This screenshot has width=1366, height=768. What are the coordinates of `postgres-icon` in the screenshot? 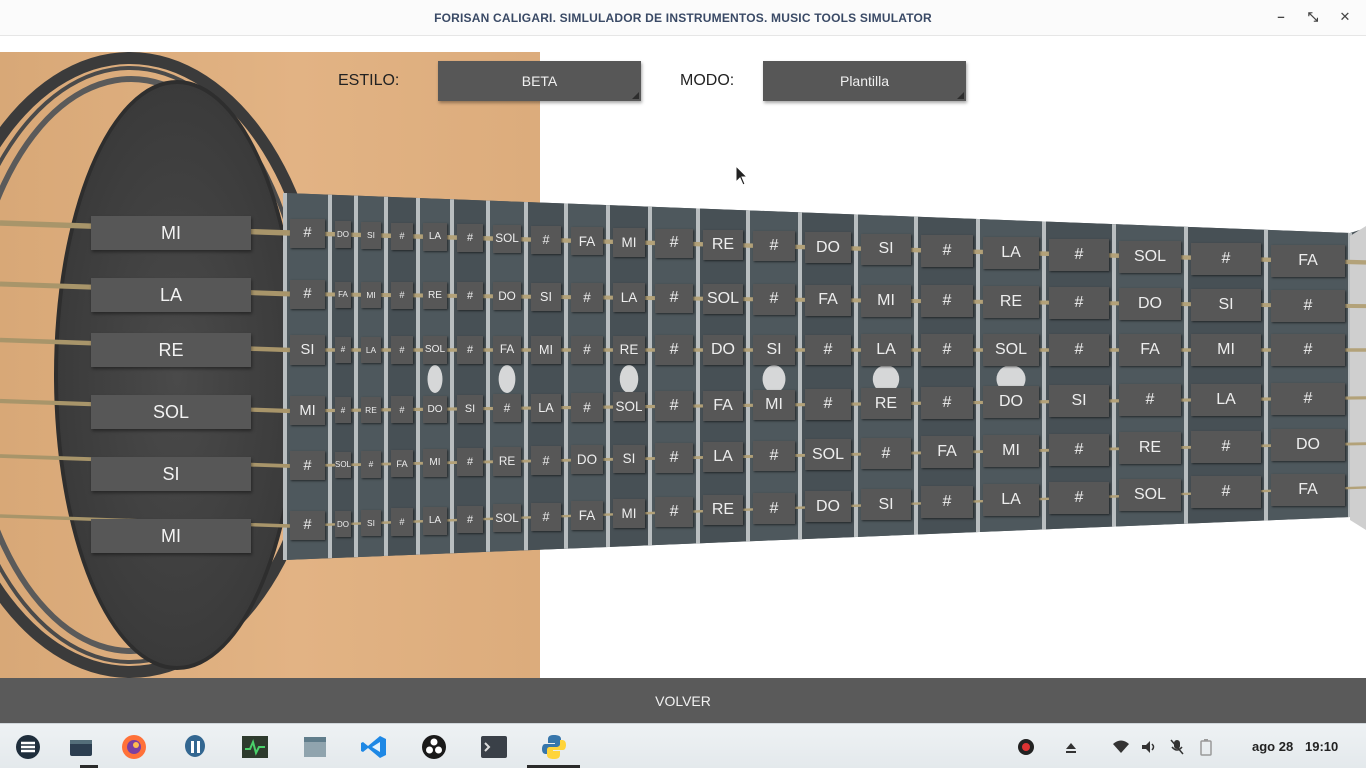 It's located at (195, 747).